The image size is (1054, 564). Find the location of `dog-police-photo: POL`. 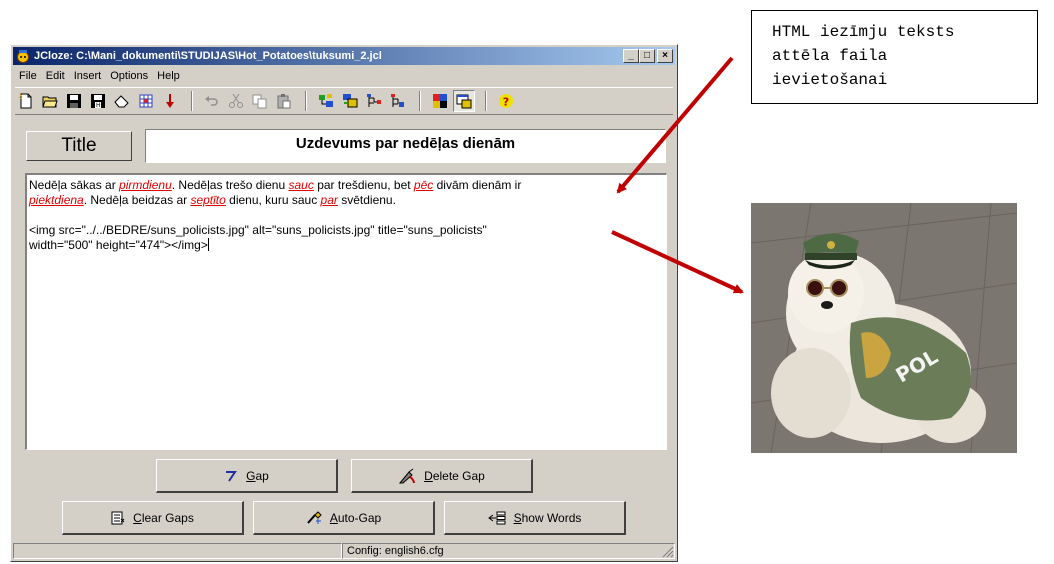

dog-police-photo: POL is located at coordinates (884, 328).